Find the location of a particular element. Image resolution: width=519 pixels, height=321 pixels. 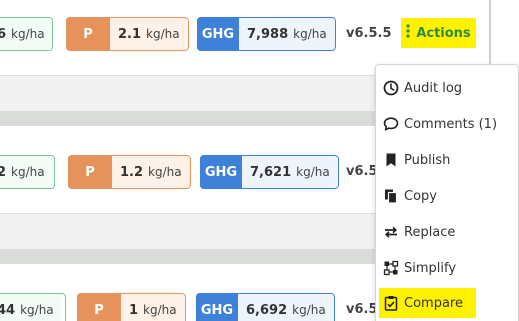

actions-label: Actions is located at coordinates (443, 33).